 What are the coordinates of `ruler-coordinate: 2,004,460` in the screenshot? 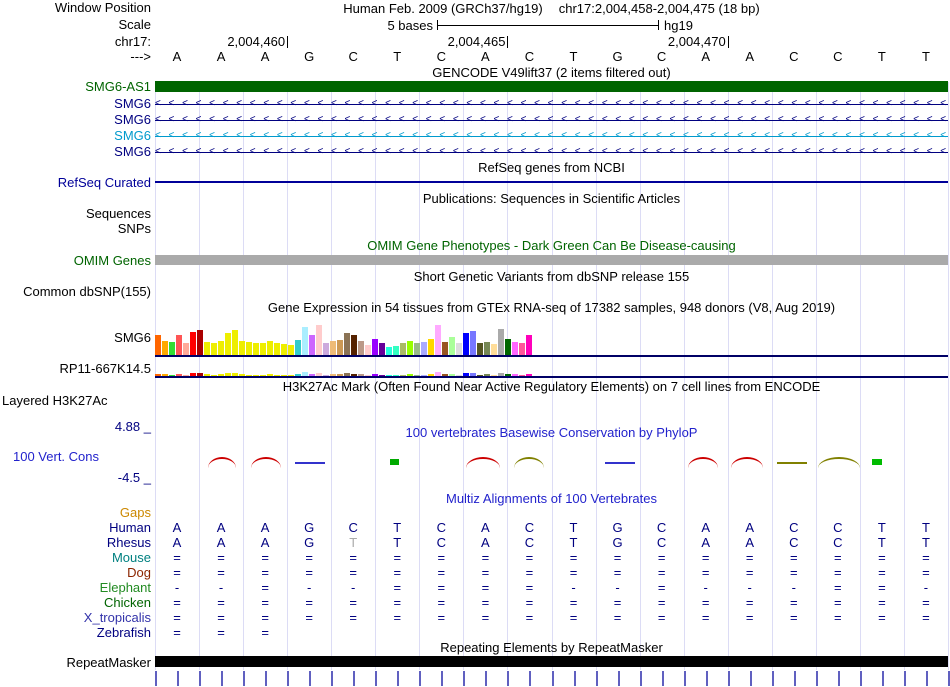 It's located at (238, 42).